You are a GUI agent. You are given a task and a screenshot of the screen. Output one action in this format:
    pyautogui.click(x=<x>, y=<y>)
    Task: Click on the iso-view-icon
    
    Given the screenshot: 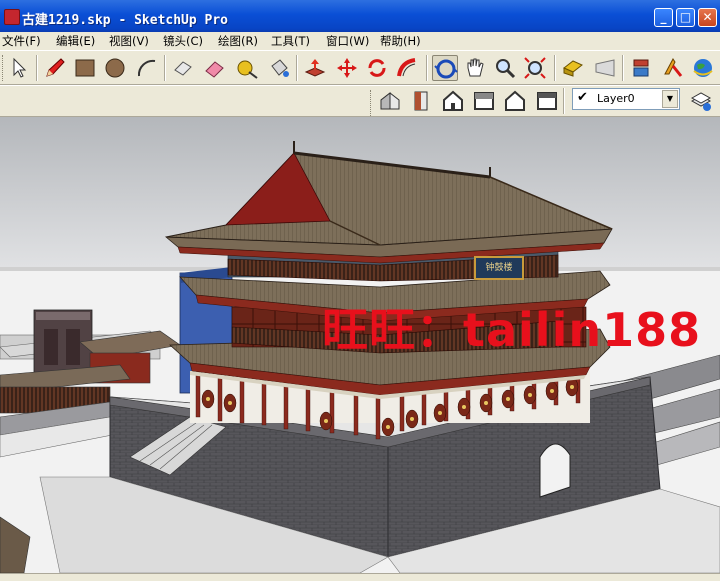 What is the action you would take?
    pyautogui.click(x=390, y=101)
    